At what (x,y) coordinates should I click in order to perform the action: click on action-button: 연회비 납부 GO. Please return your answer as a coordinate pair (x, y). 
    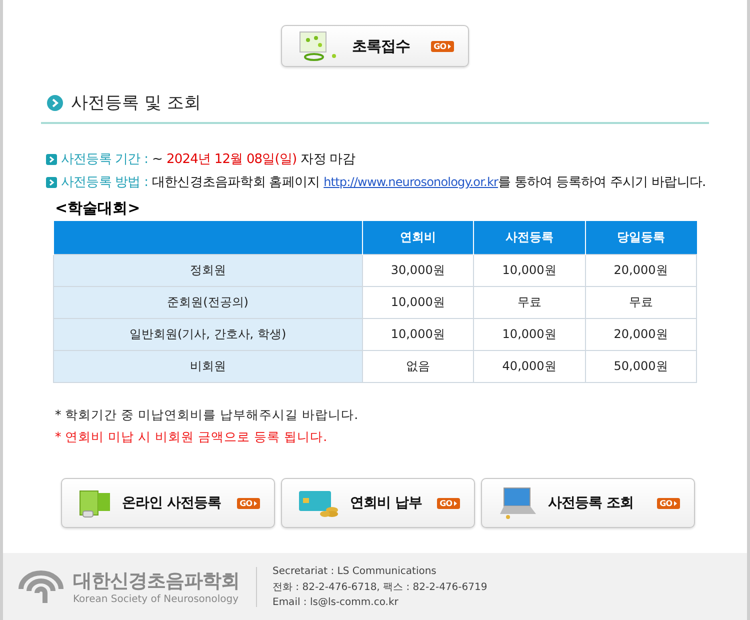
    Looking at the image, I should click on (378, 503).